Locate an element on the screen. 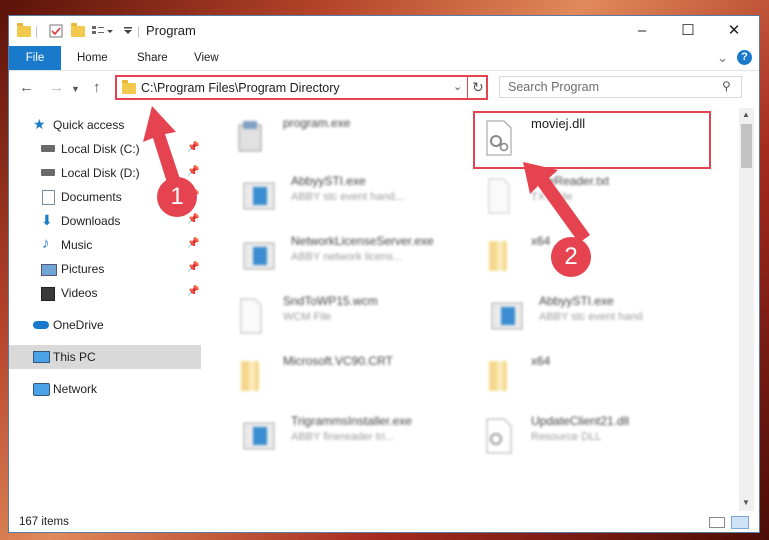 The width and height of the screenshot is (769, 540). step-badge-2: 2 is located at coordinates (571, 257).